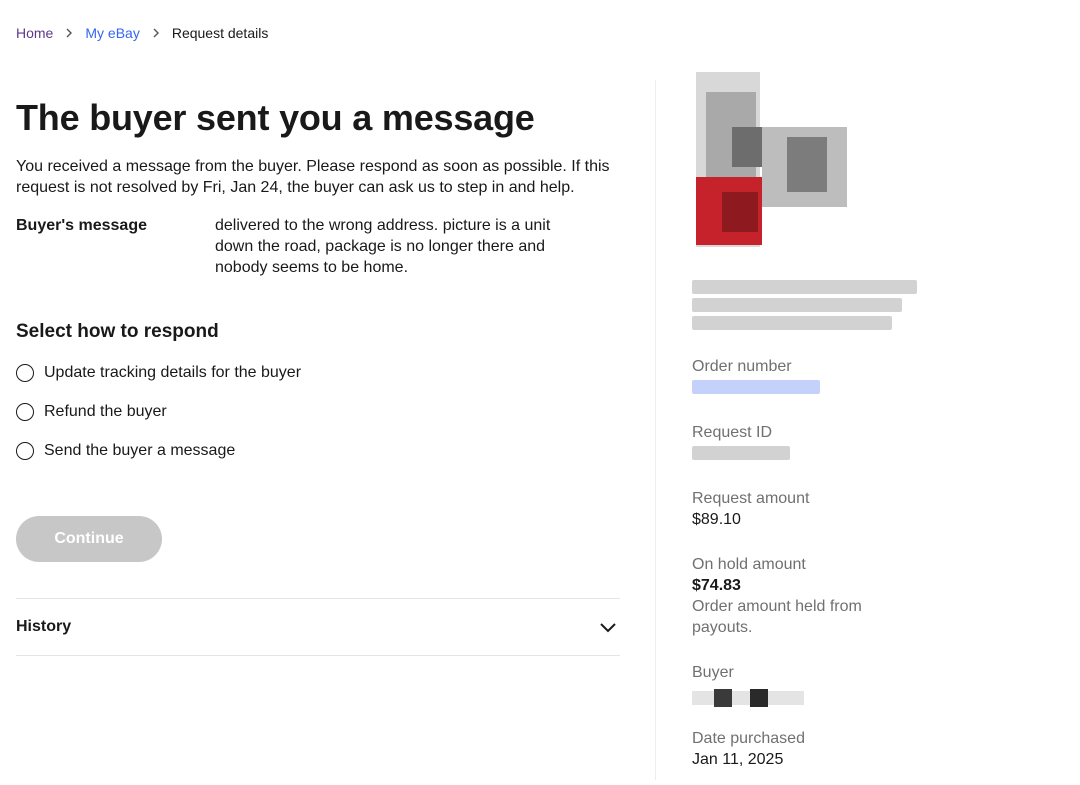  Describe the element at coordinates (742, 366) in the screenshot. I see `order-number-label: Order number` at that location.